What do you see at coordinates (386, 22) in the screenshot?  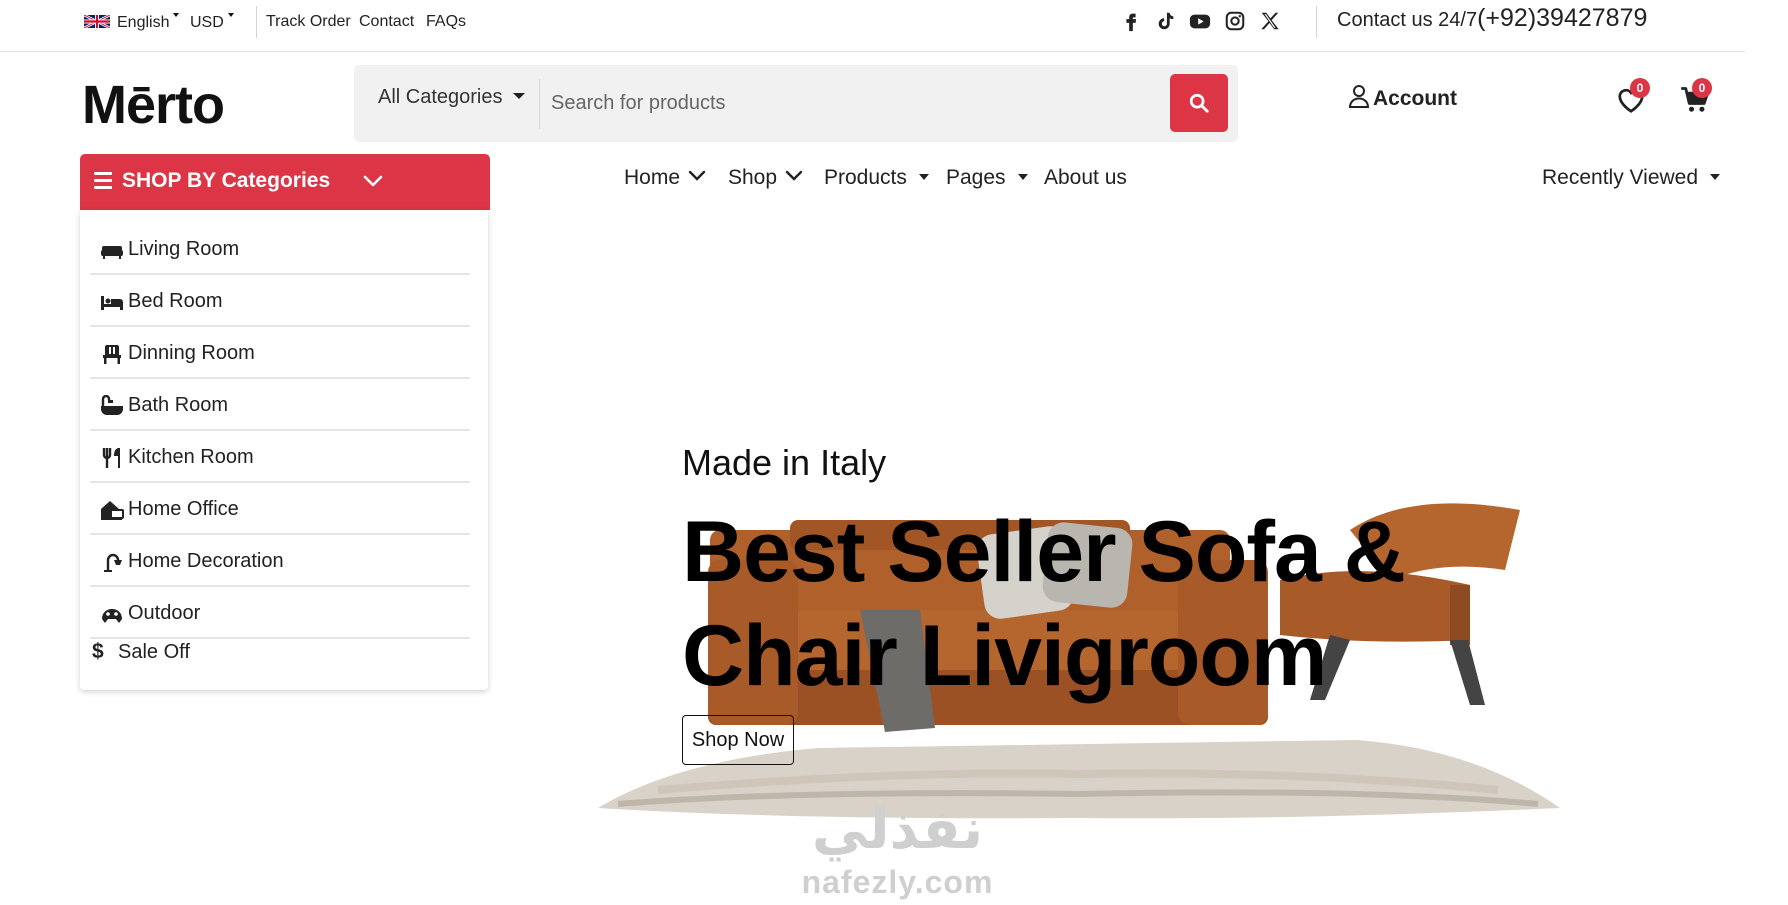 I see `contact-link: Contact` at bounding box center [386, 22].